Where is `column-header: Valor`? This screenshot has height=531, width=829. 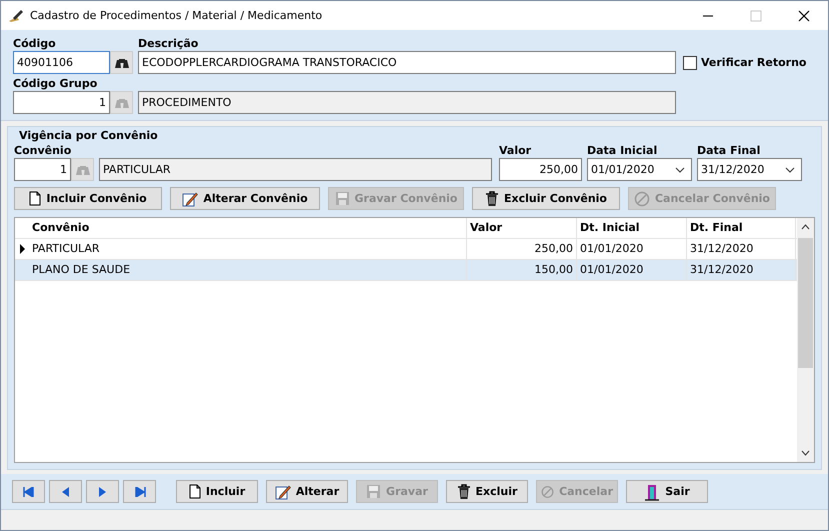 column-header: Valor is located at coordinates (522, 228).